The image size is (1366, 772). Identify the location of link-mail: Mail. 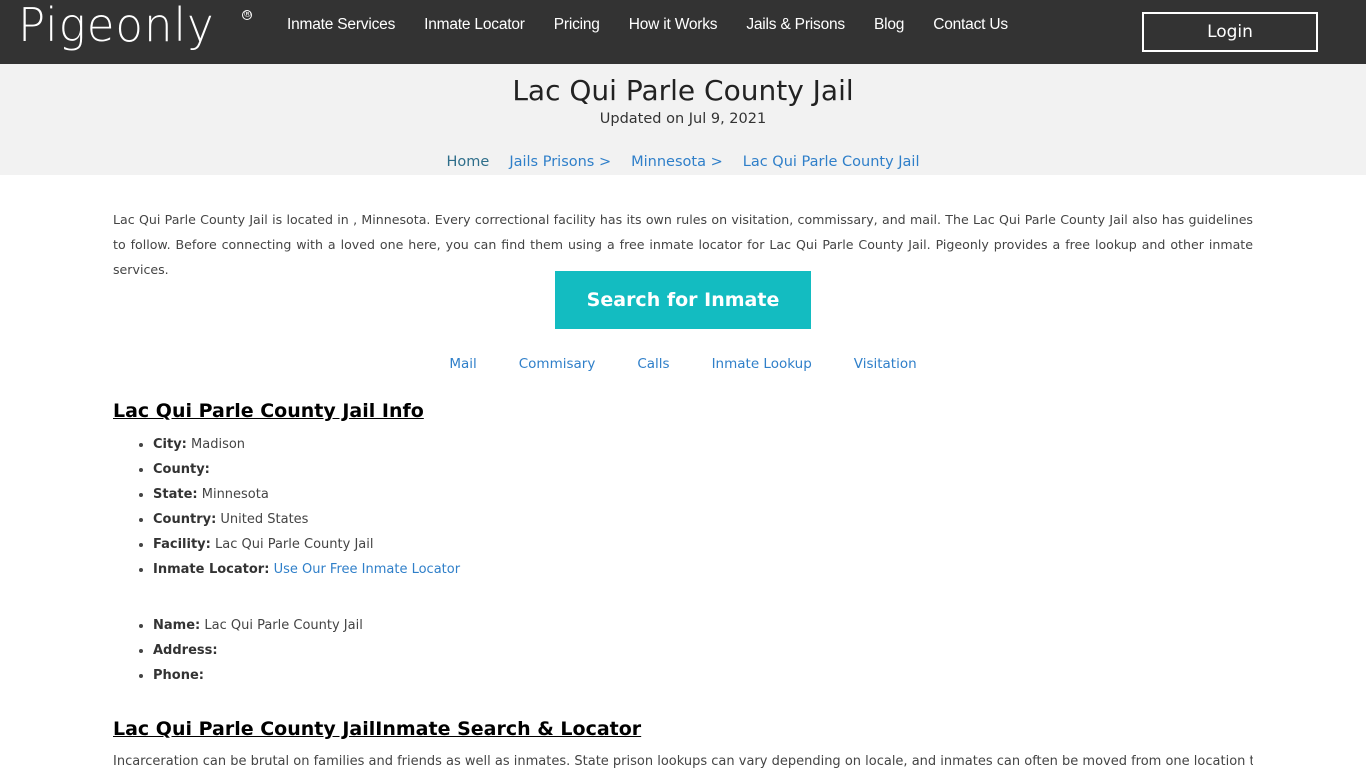
(462, 364).